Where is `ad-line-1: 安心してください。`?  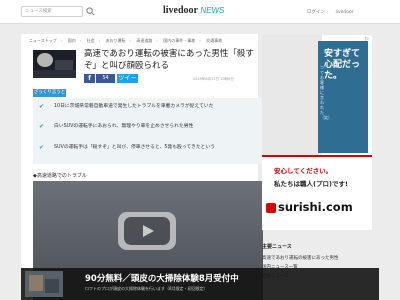
ad-line-1: 安心してください。 is located at coordinates (303, 171).